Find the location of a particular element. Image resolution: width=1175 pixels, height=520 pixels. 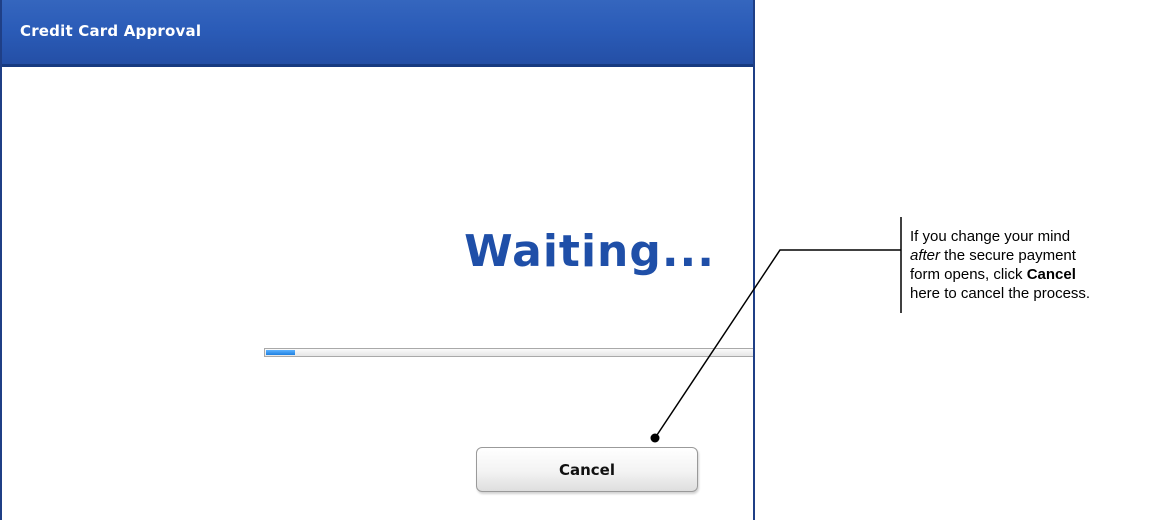

callout-line-3: form opens, click Cancel is located at coordinates (1041, 274).